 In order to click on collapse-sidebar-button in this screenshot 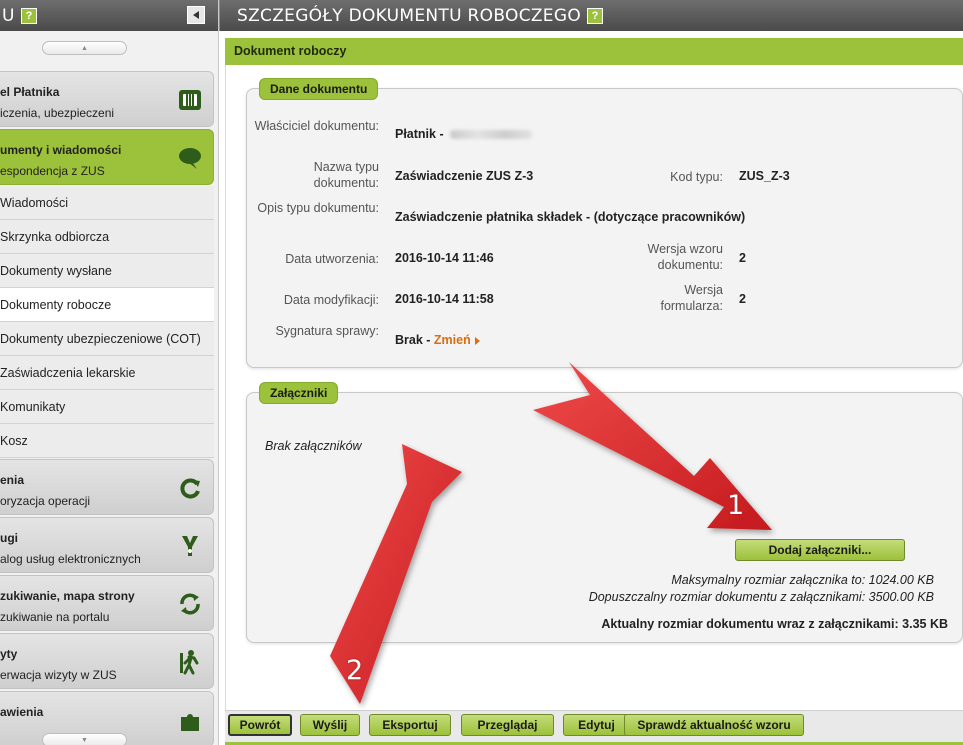, I will do `click(196, 15)`.